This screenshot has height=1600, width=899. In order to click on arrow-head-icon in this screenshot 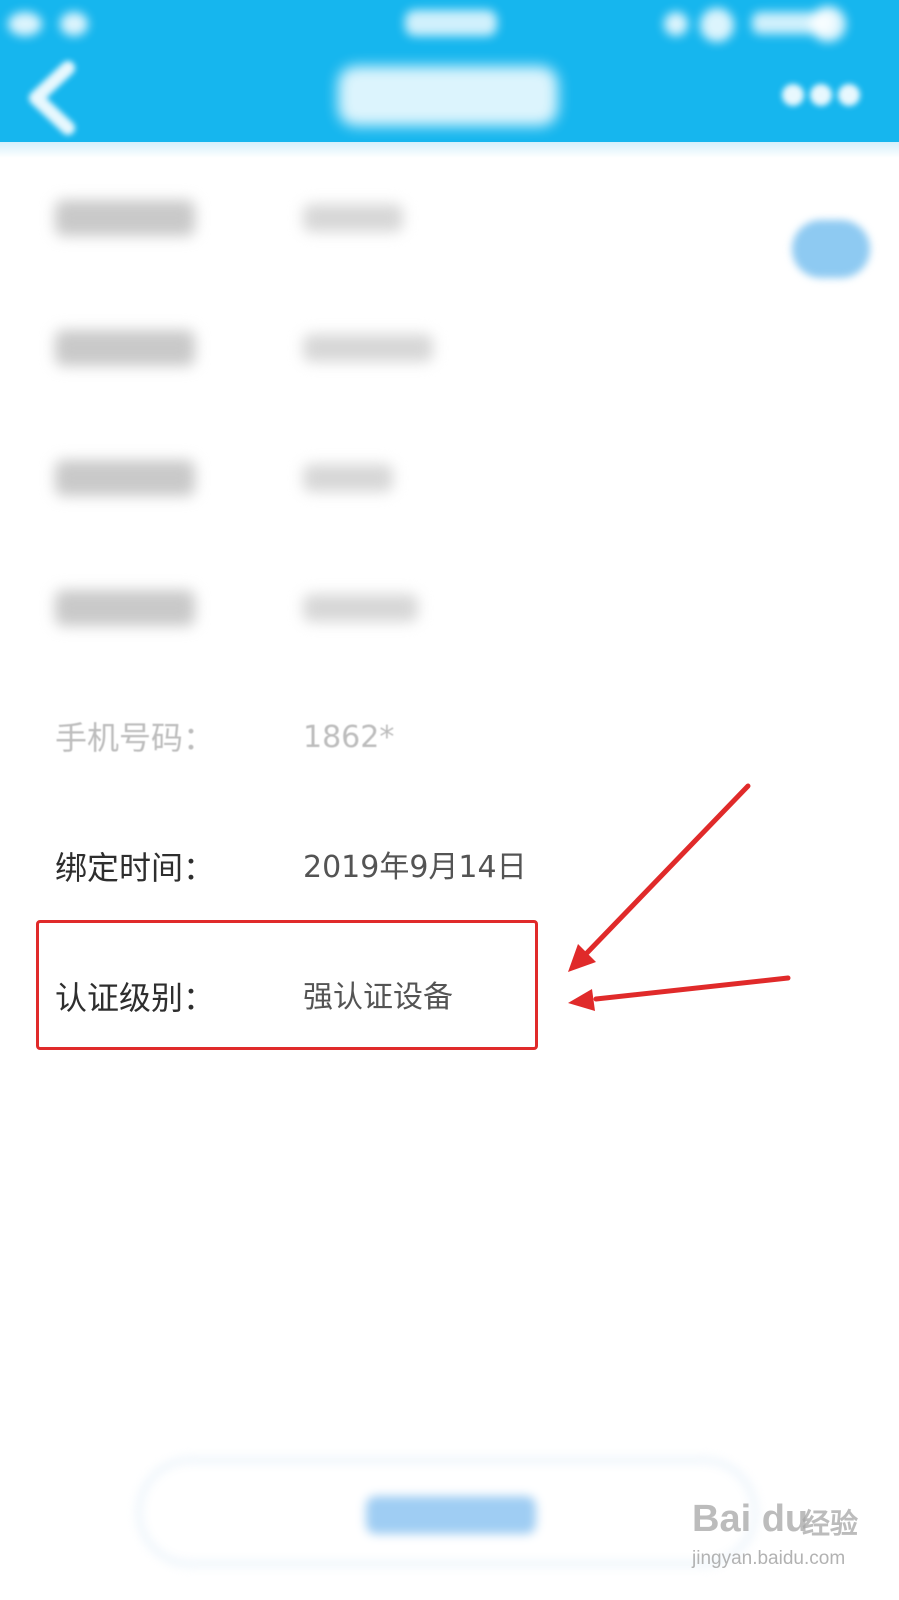, I will do `click(581, 1000)`.